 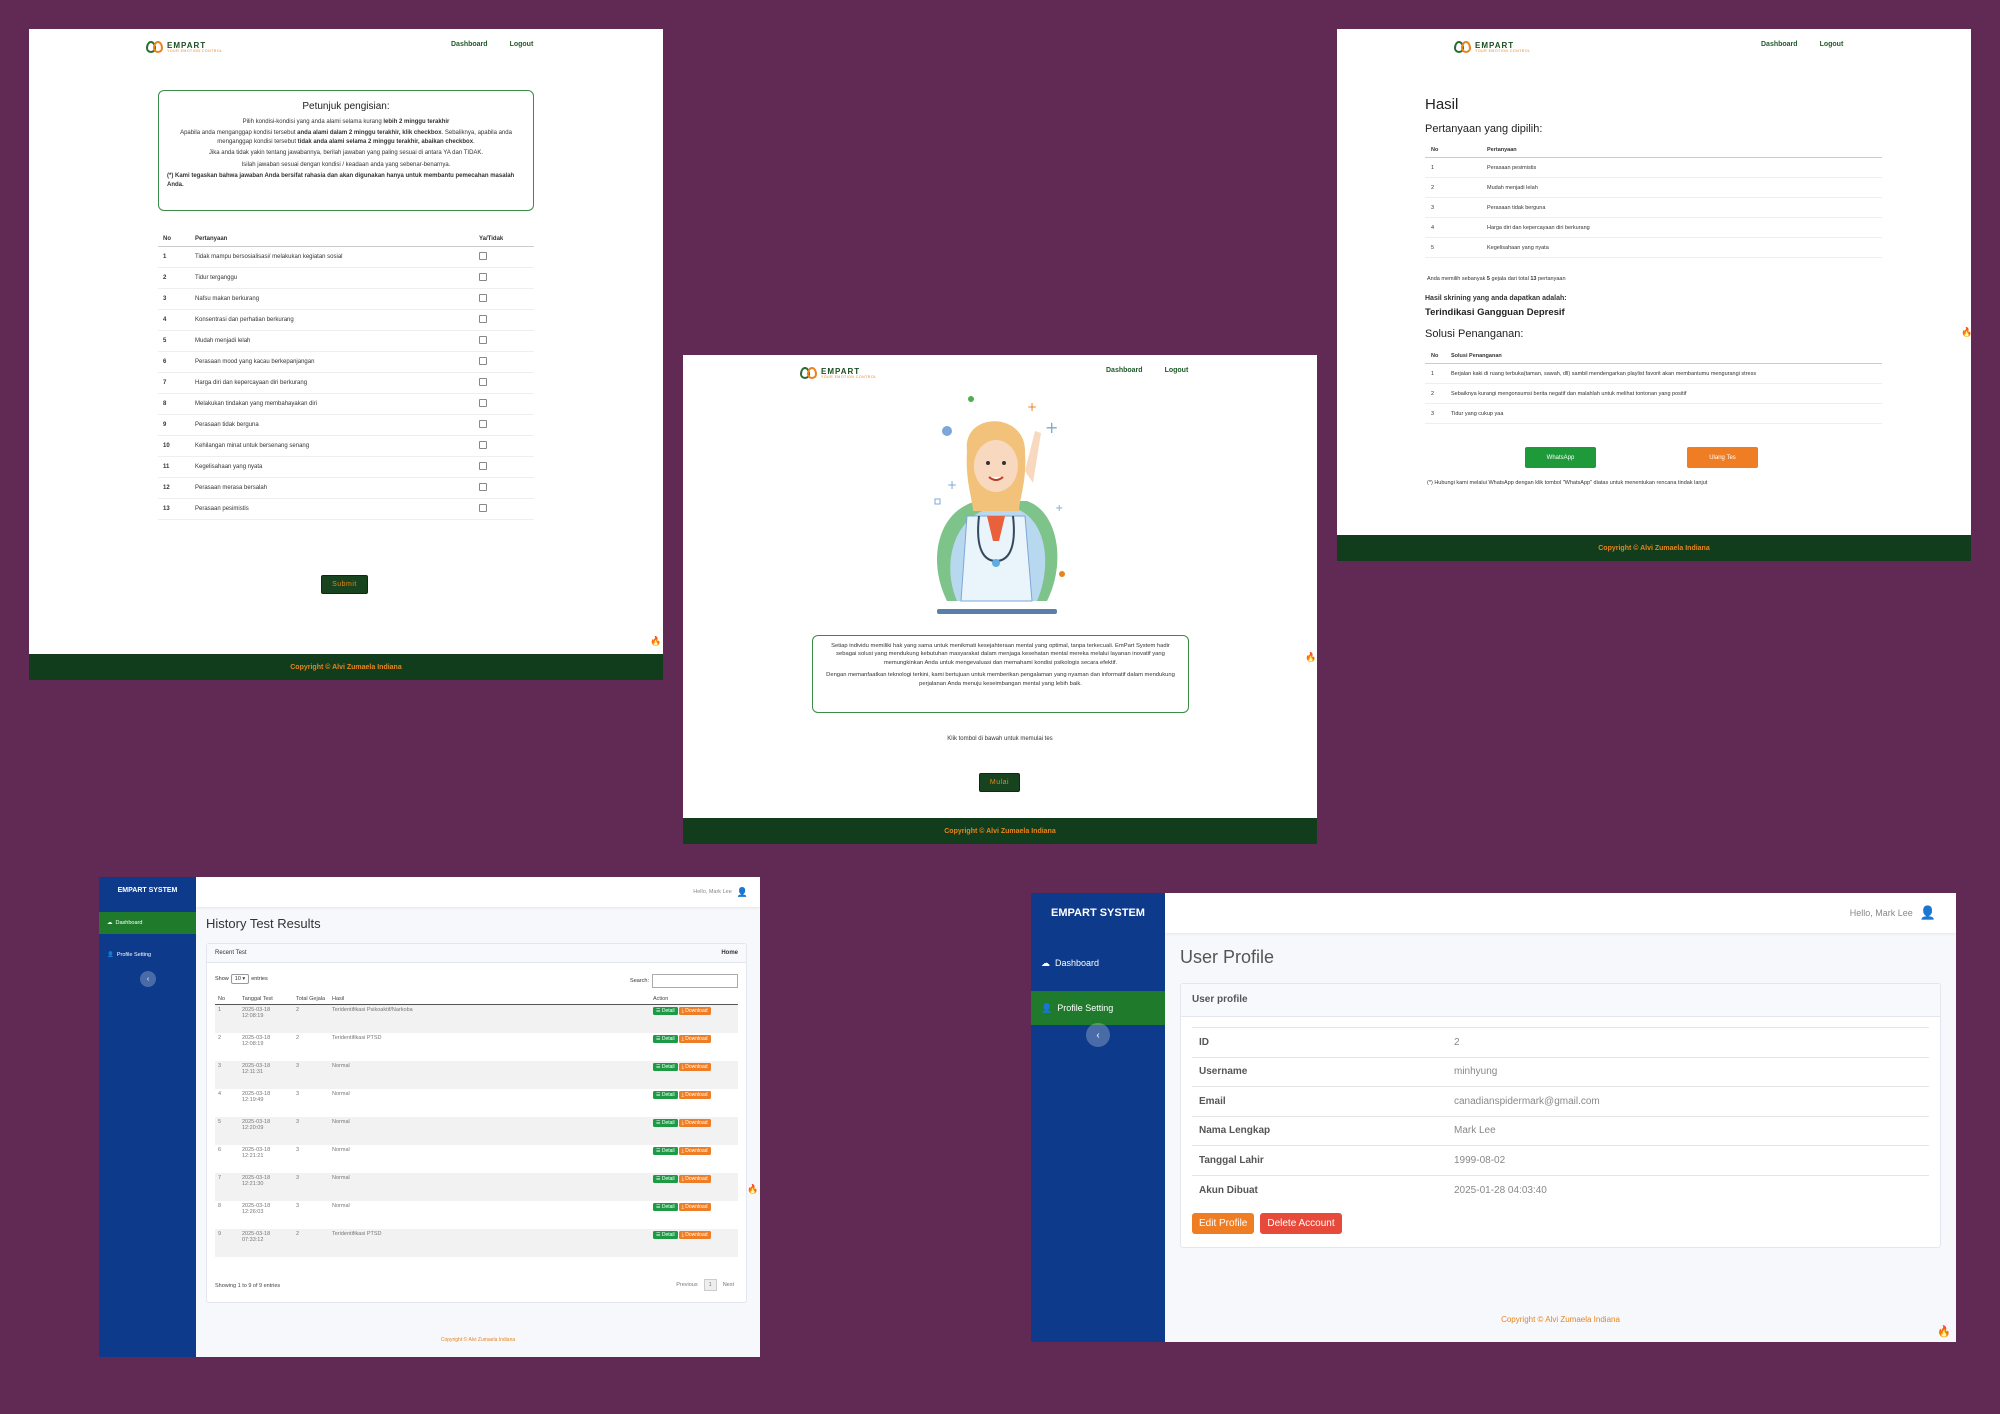 I want to click on question-no: 5, so click(x=174, y=341).